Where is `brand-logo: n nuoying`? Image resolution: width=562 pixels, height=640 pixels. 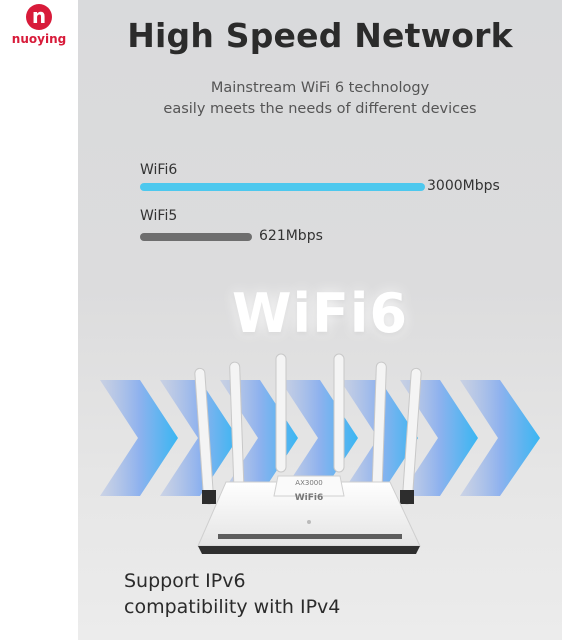
brand-logo: n nuoying is located at coordinates (39, 27).